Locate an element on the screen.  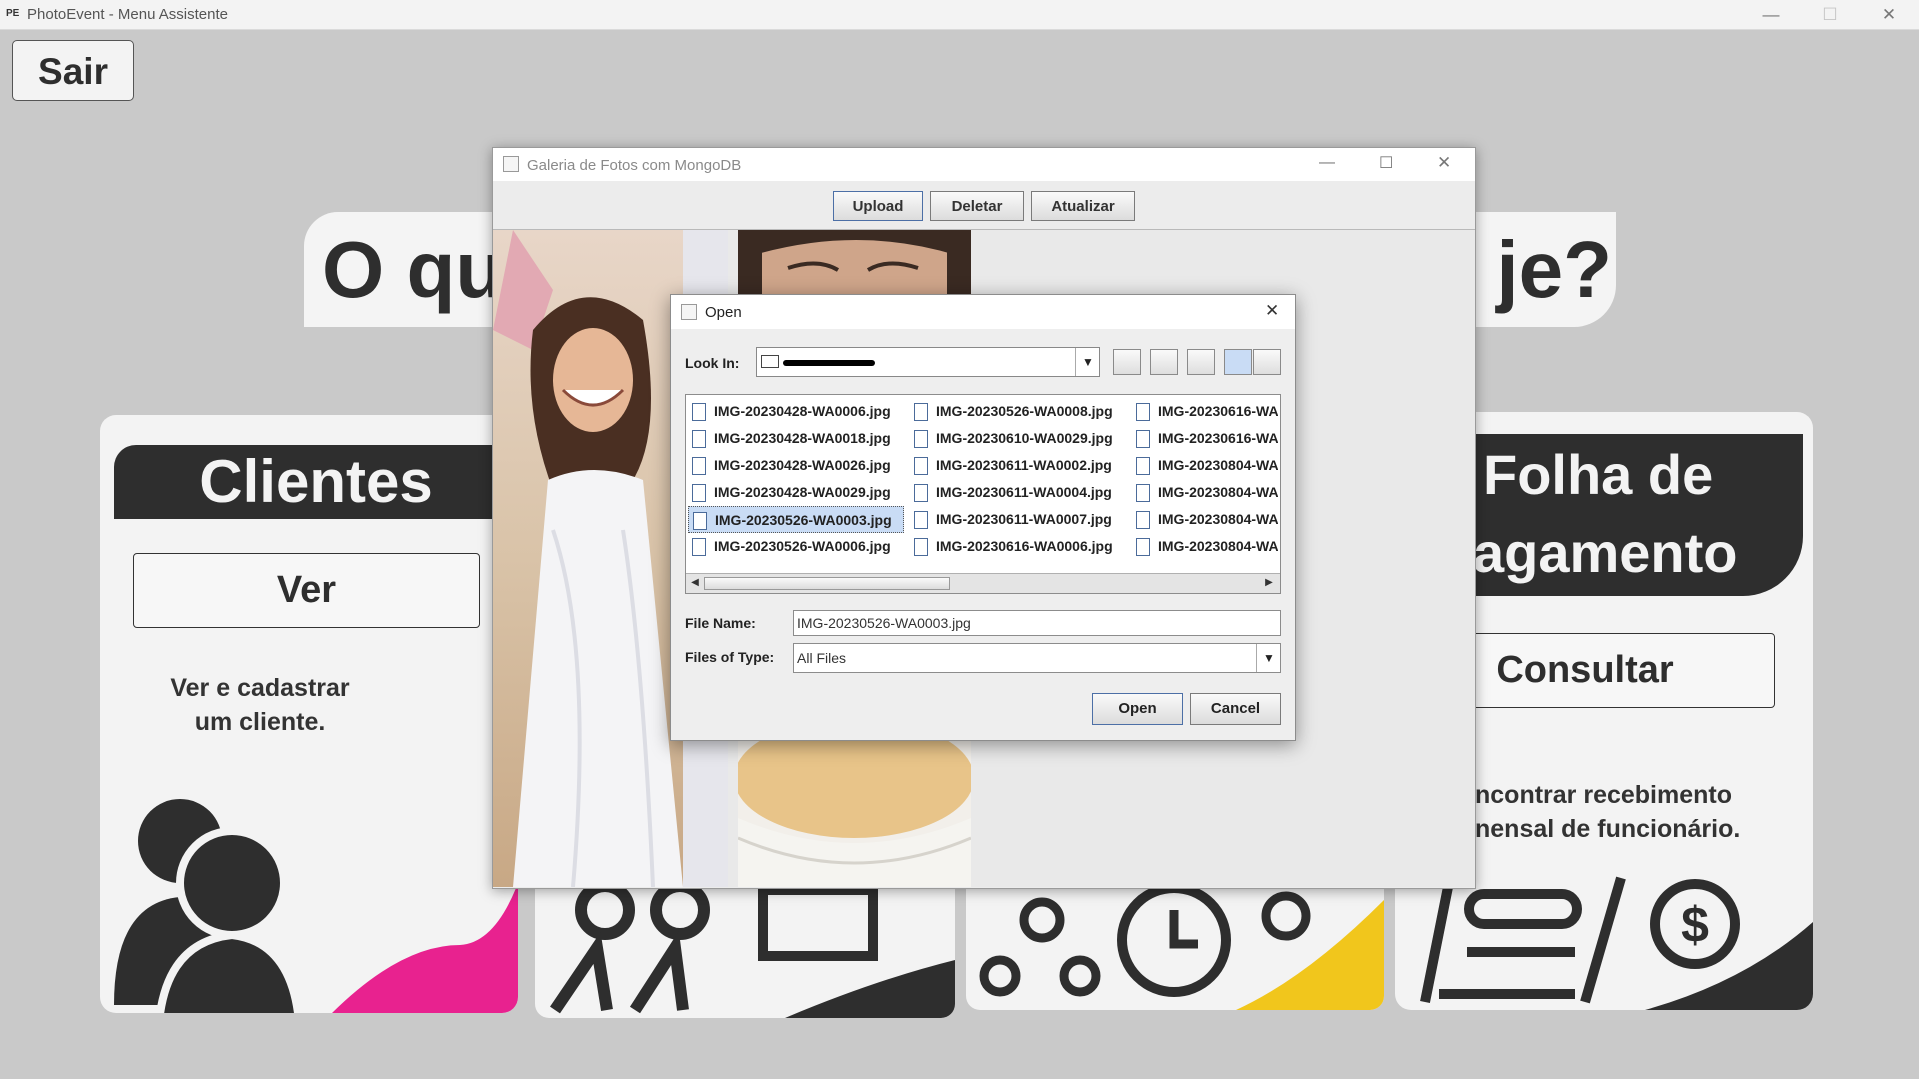
list-item: IMG-20230611-WA0007.jpg is located at coordinates (1018, 519).